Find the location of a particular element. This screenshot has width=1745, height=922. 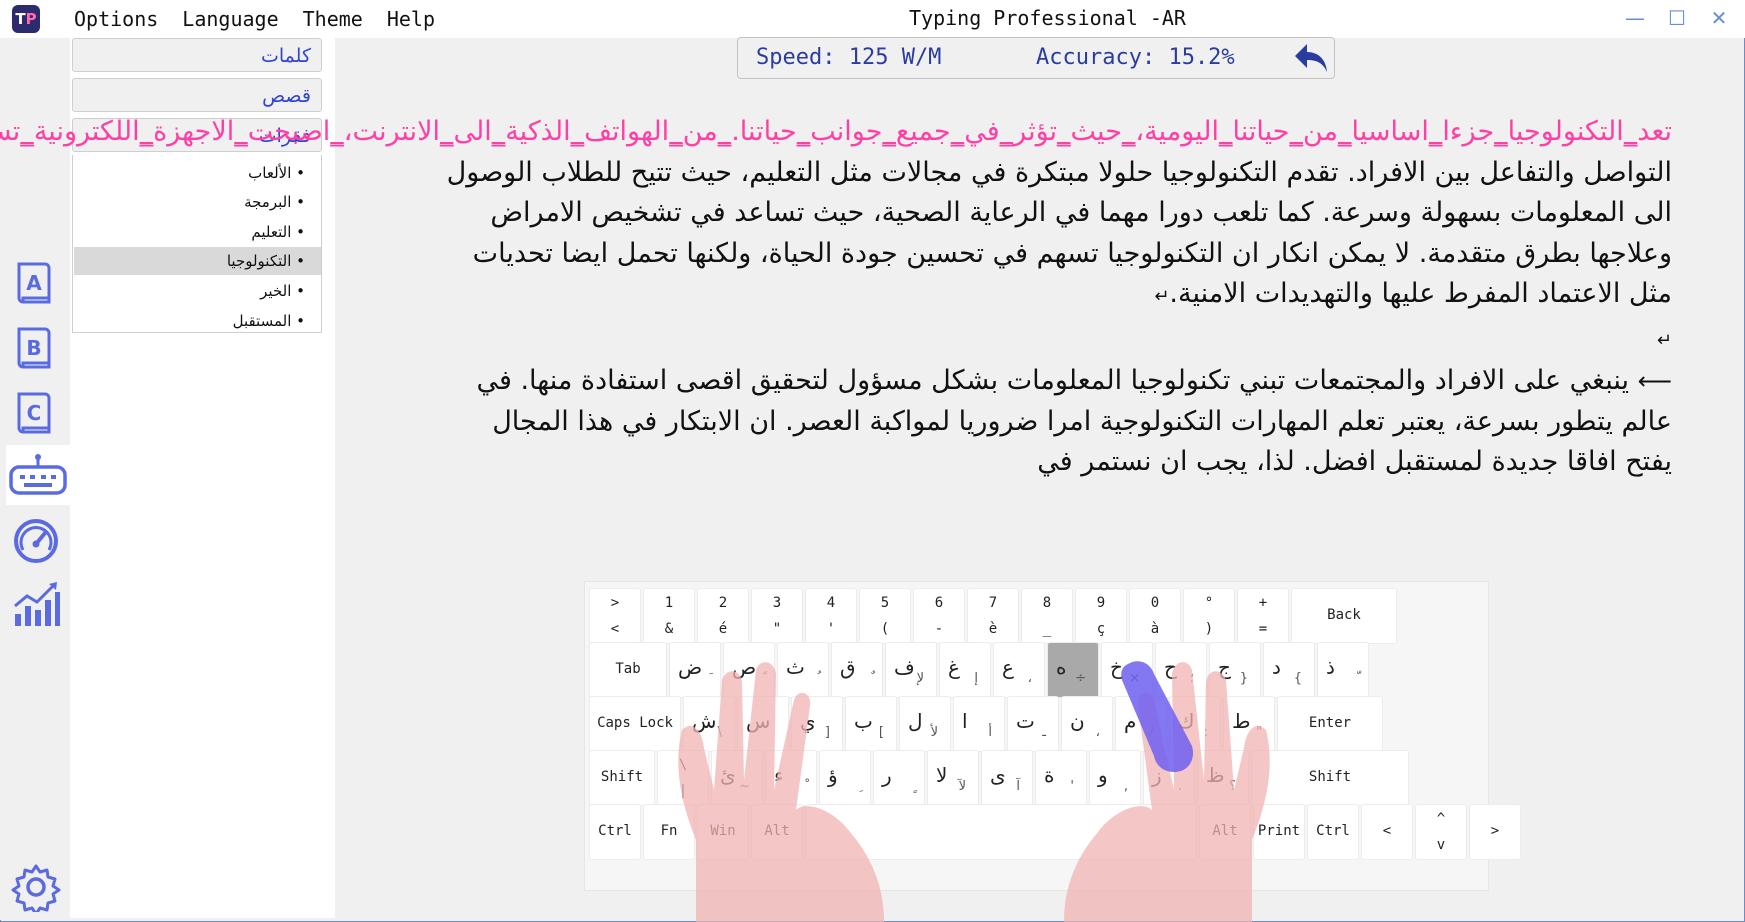

close-button: ✕ is located at coordinates (1719, 18).